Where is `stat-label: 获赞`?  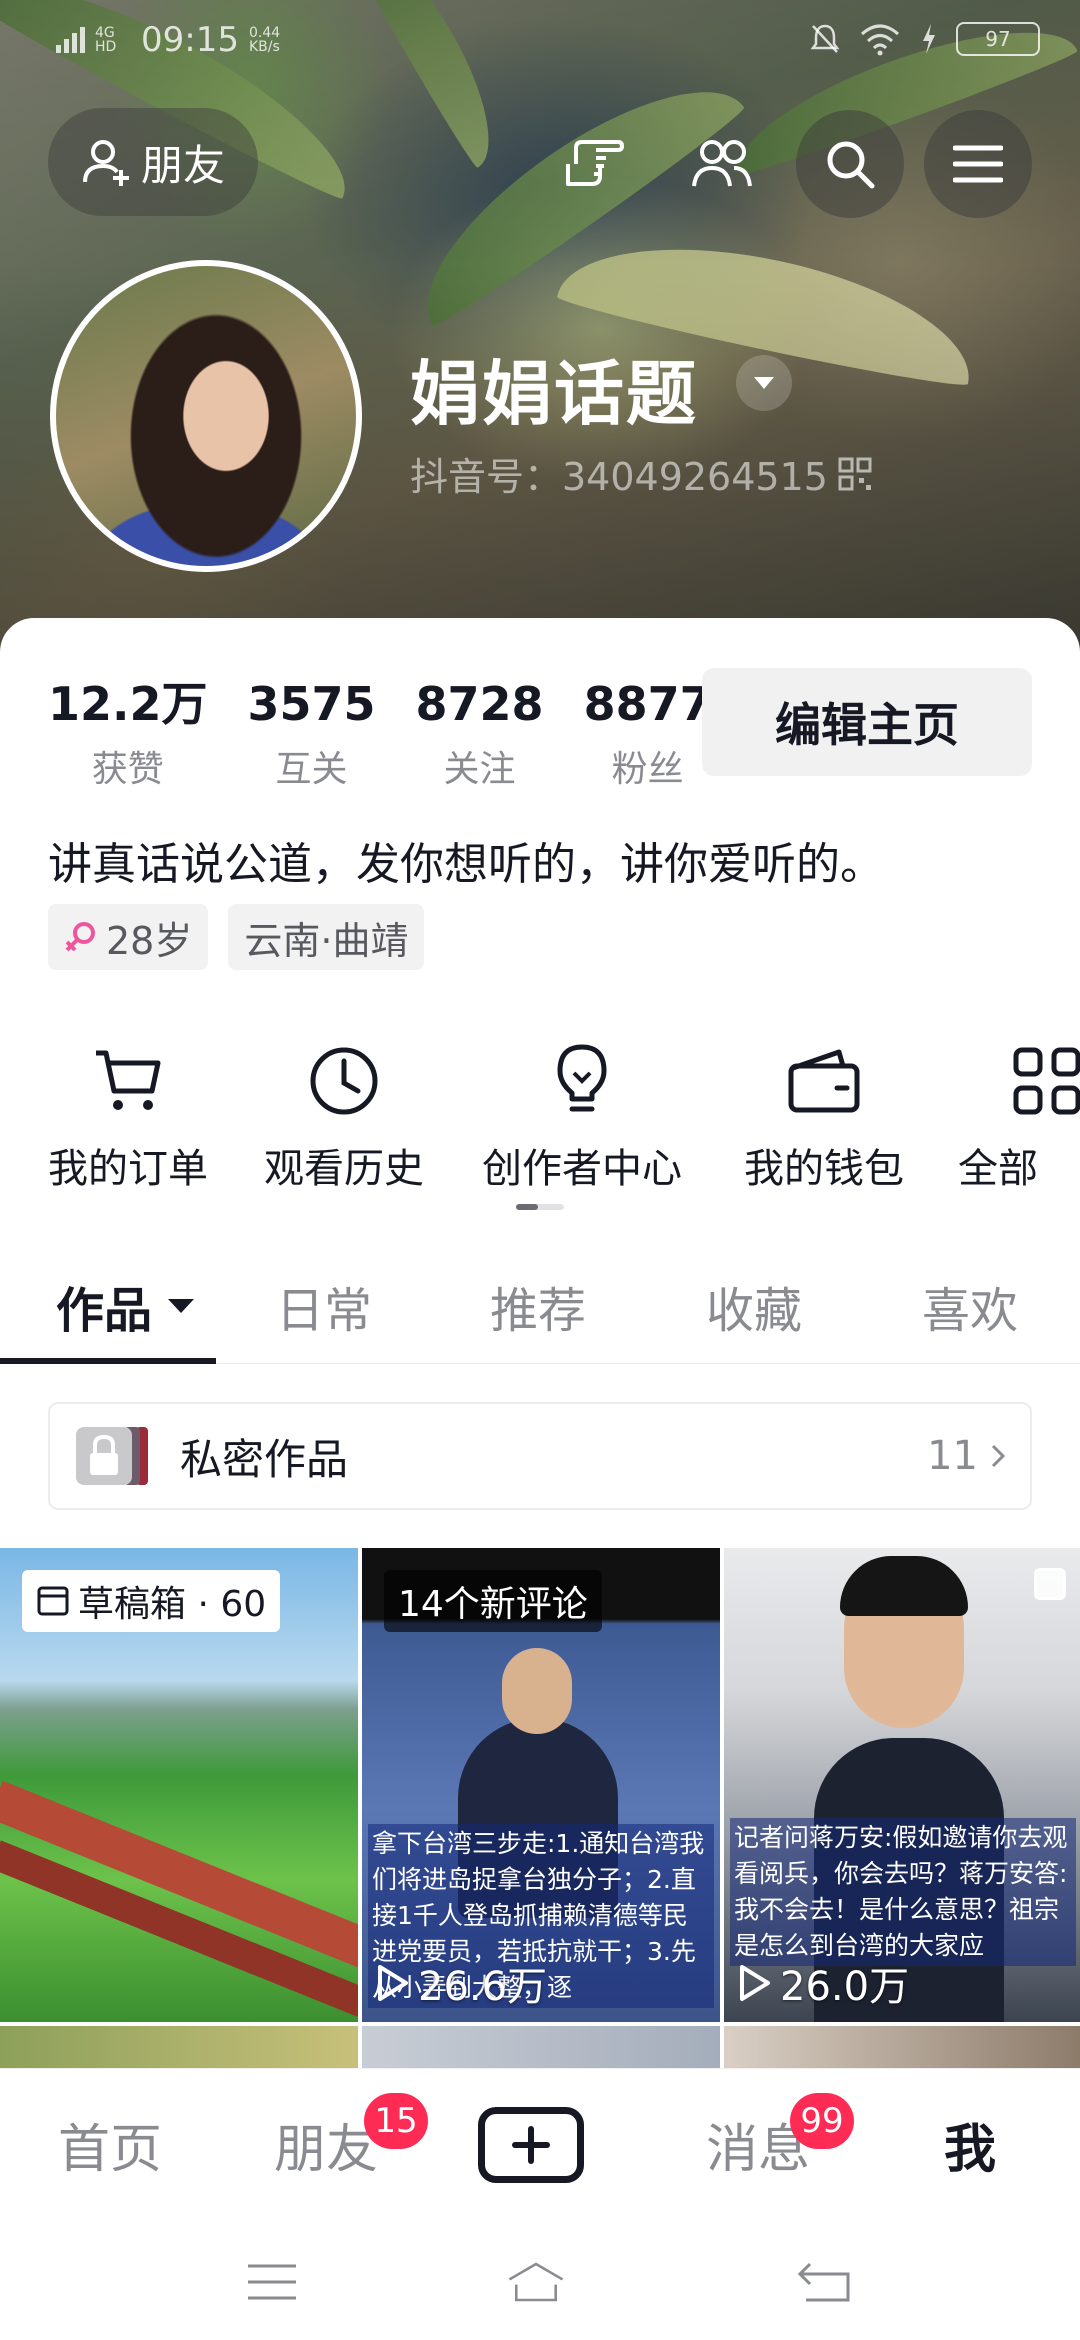 stat-label: 获赞 is located at coordinates (127, 769).